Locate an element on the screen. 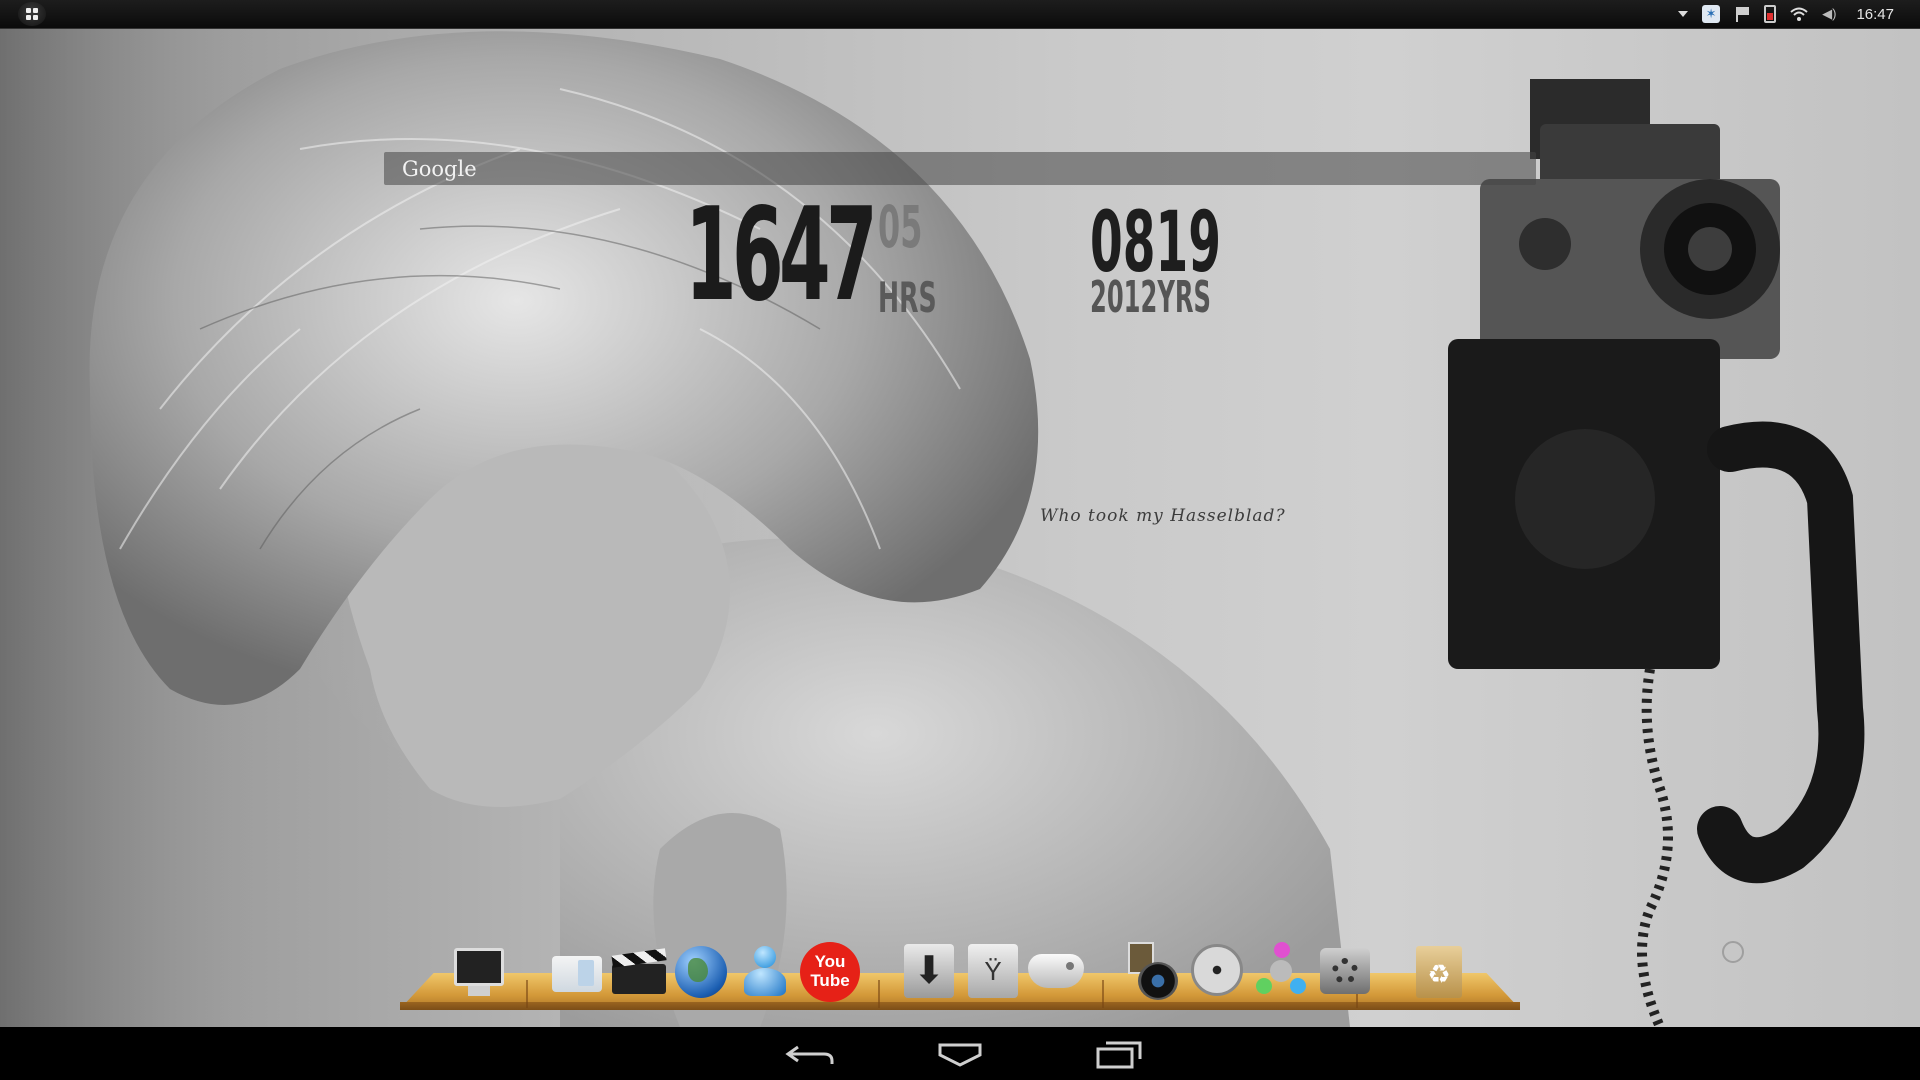 This screenshot has height=1080, width=1920. home-icon is located at coordinates (960, 1055).